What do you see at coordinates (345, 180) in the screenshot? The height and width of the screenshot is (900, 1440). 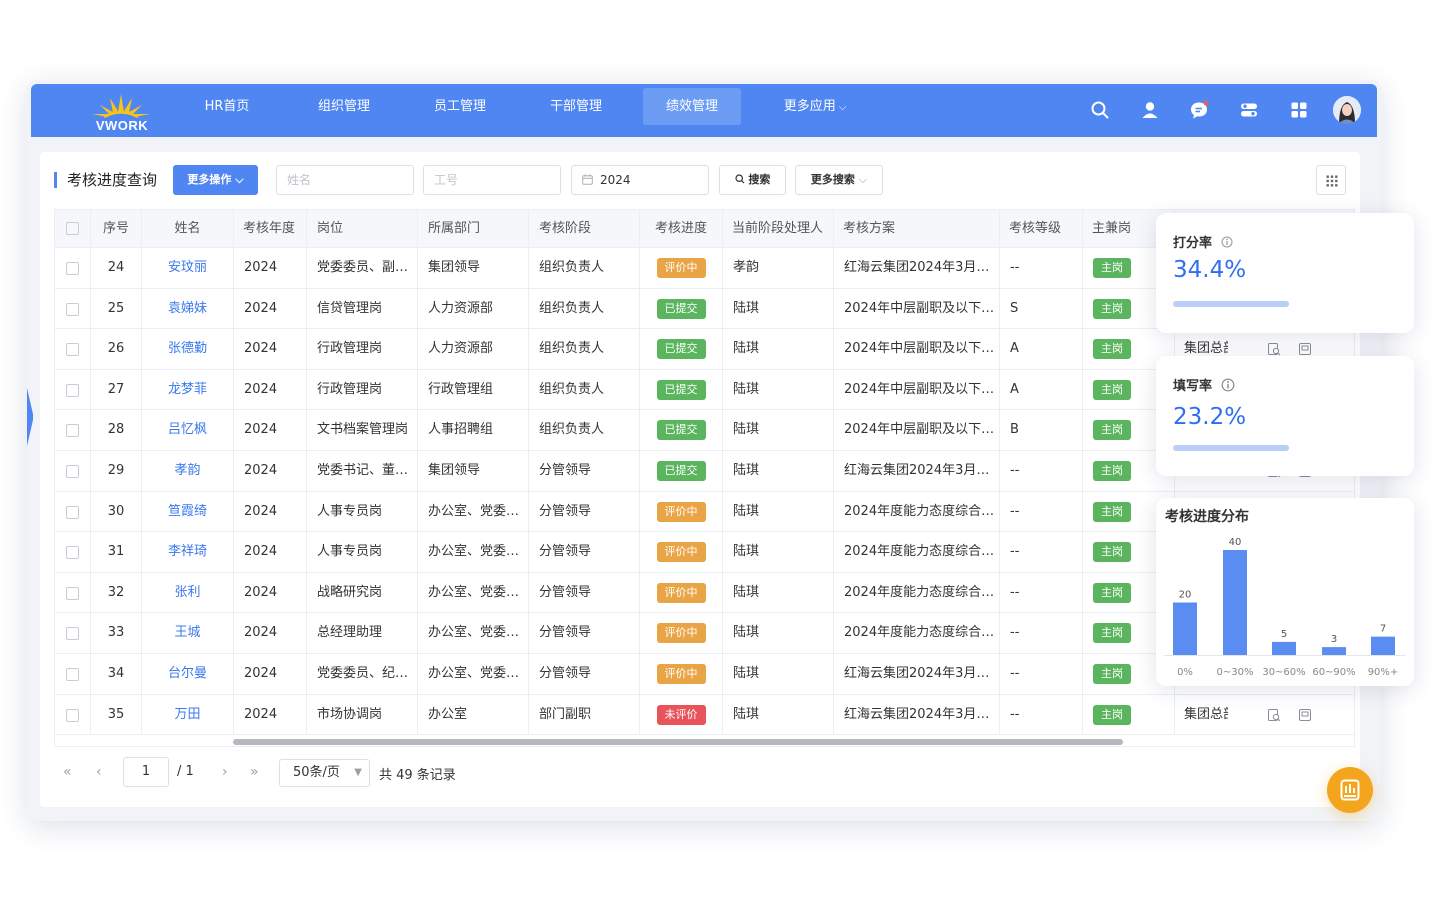 I see `name-search-input: 姓名` at bounding box center [345, 180].